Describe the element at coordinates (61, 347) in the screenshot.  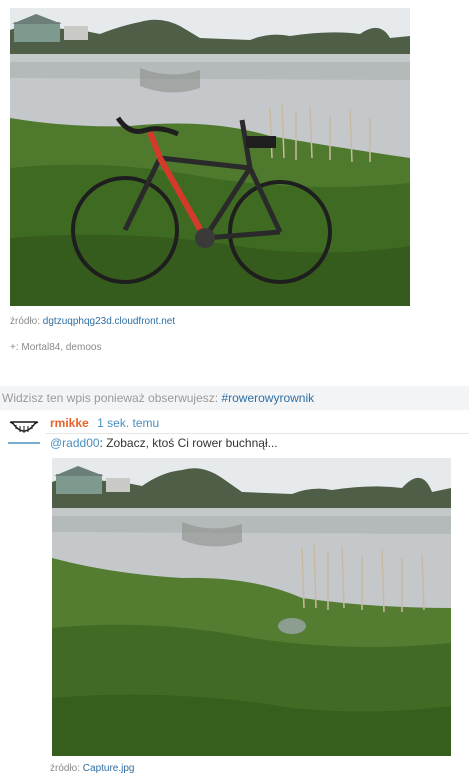
I see `plus-voters-names: Mortal84, demoos` at that location.